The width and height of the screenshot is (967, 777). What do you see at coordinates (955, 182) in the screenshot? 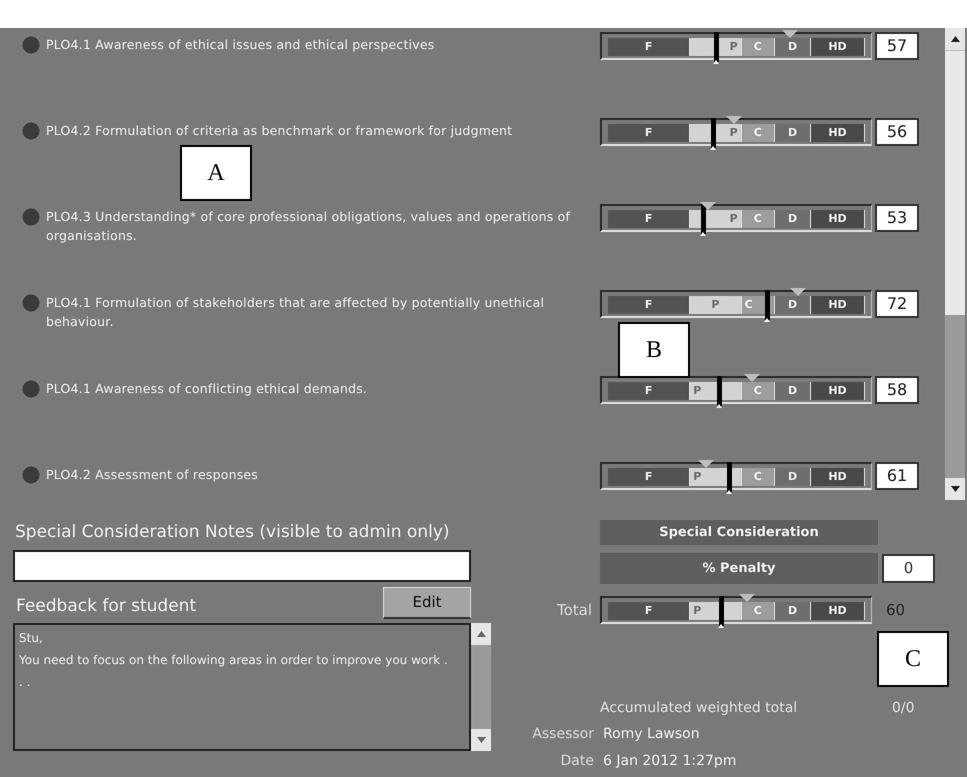
I see `scrollbar-thumb` at bounding box center [955, 182].